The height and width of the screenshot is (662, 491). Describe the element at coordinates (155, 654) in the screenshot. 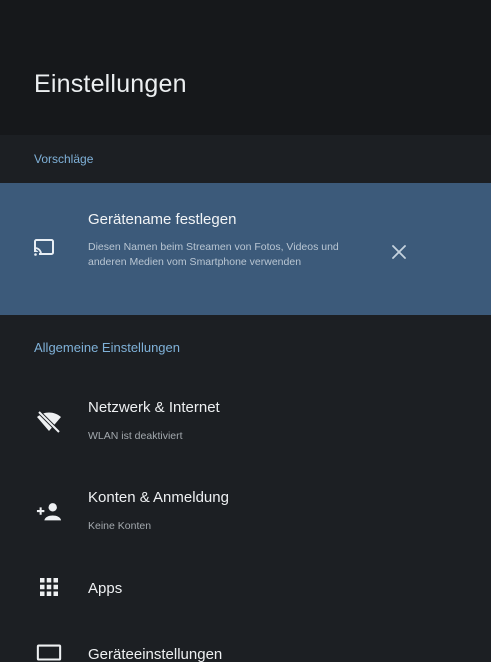

I see `menu-item-label: Geräteeinstellungen` at that location.